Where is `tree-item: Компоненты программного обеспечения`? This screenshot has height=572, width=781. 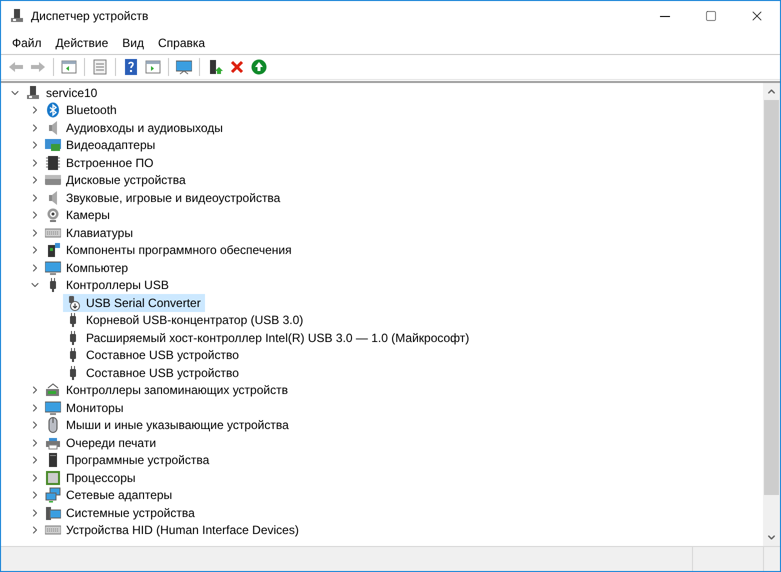 tree-item: Компоненты программного обеспечения is located at coordinates (169, 250).